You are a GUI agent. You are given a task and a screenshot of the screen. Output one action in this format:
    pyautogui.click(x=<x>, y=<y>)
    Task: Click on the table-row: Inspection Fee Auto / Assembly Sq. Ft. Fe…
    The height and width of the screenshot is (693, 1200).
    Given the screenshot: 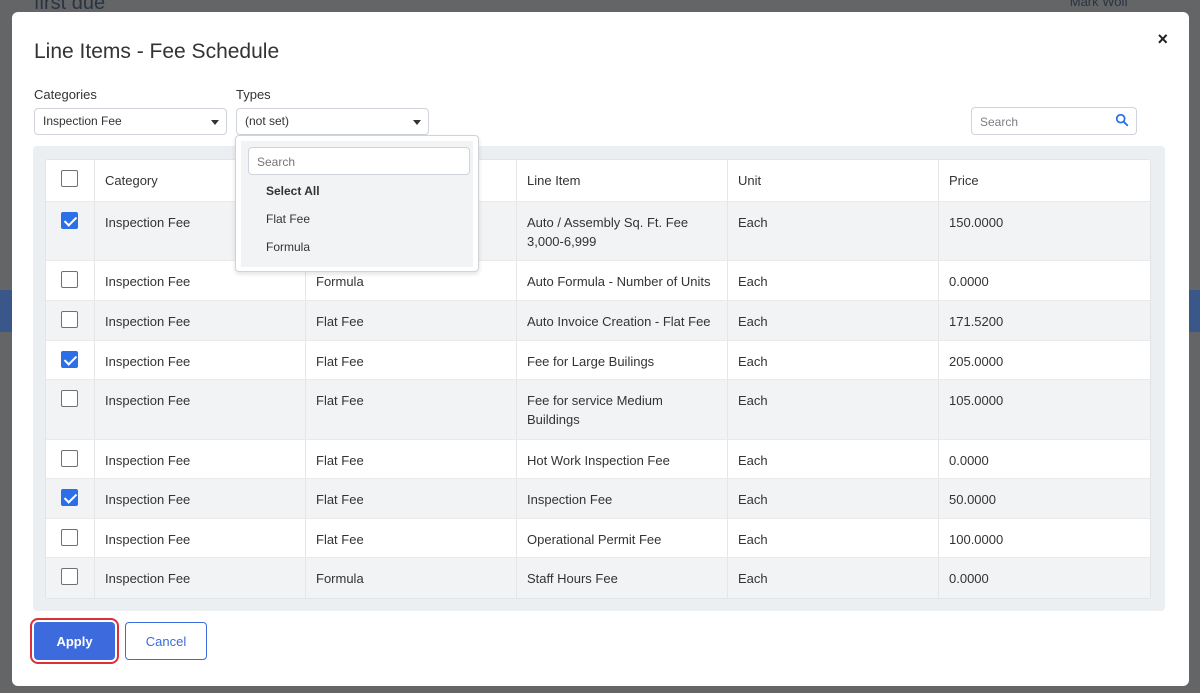 What is the action you would take?
    pyautogui.click(x=598, y=231)
    